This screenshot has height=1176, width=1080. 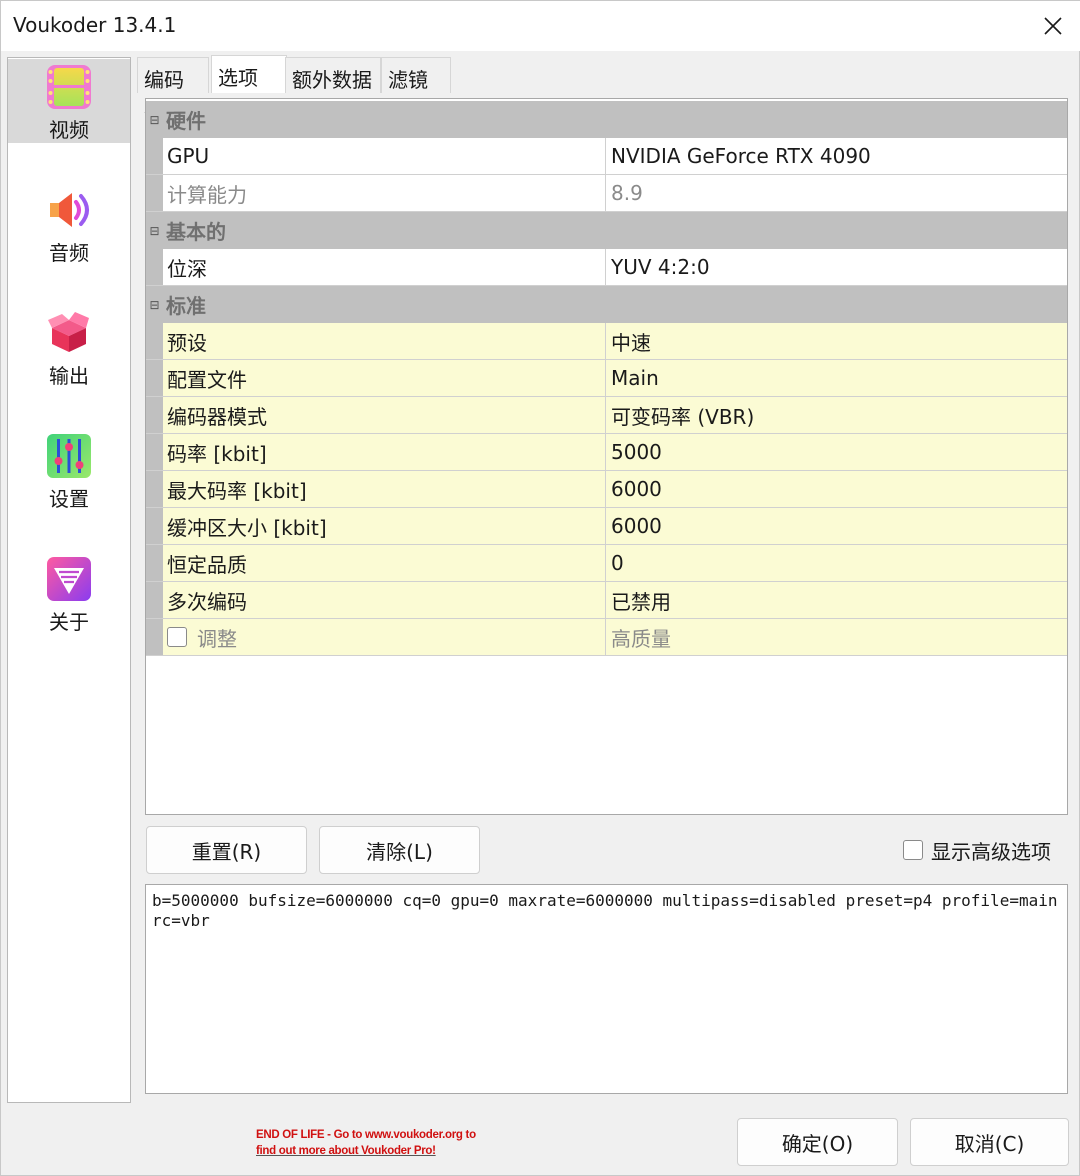 I want to click on property-row-max-bitrate: 最大码率 [kbit] 6000, so click(x=606, y=489).